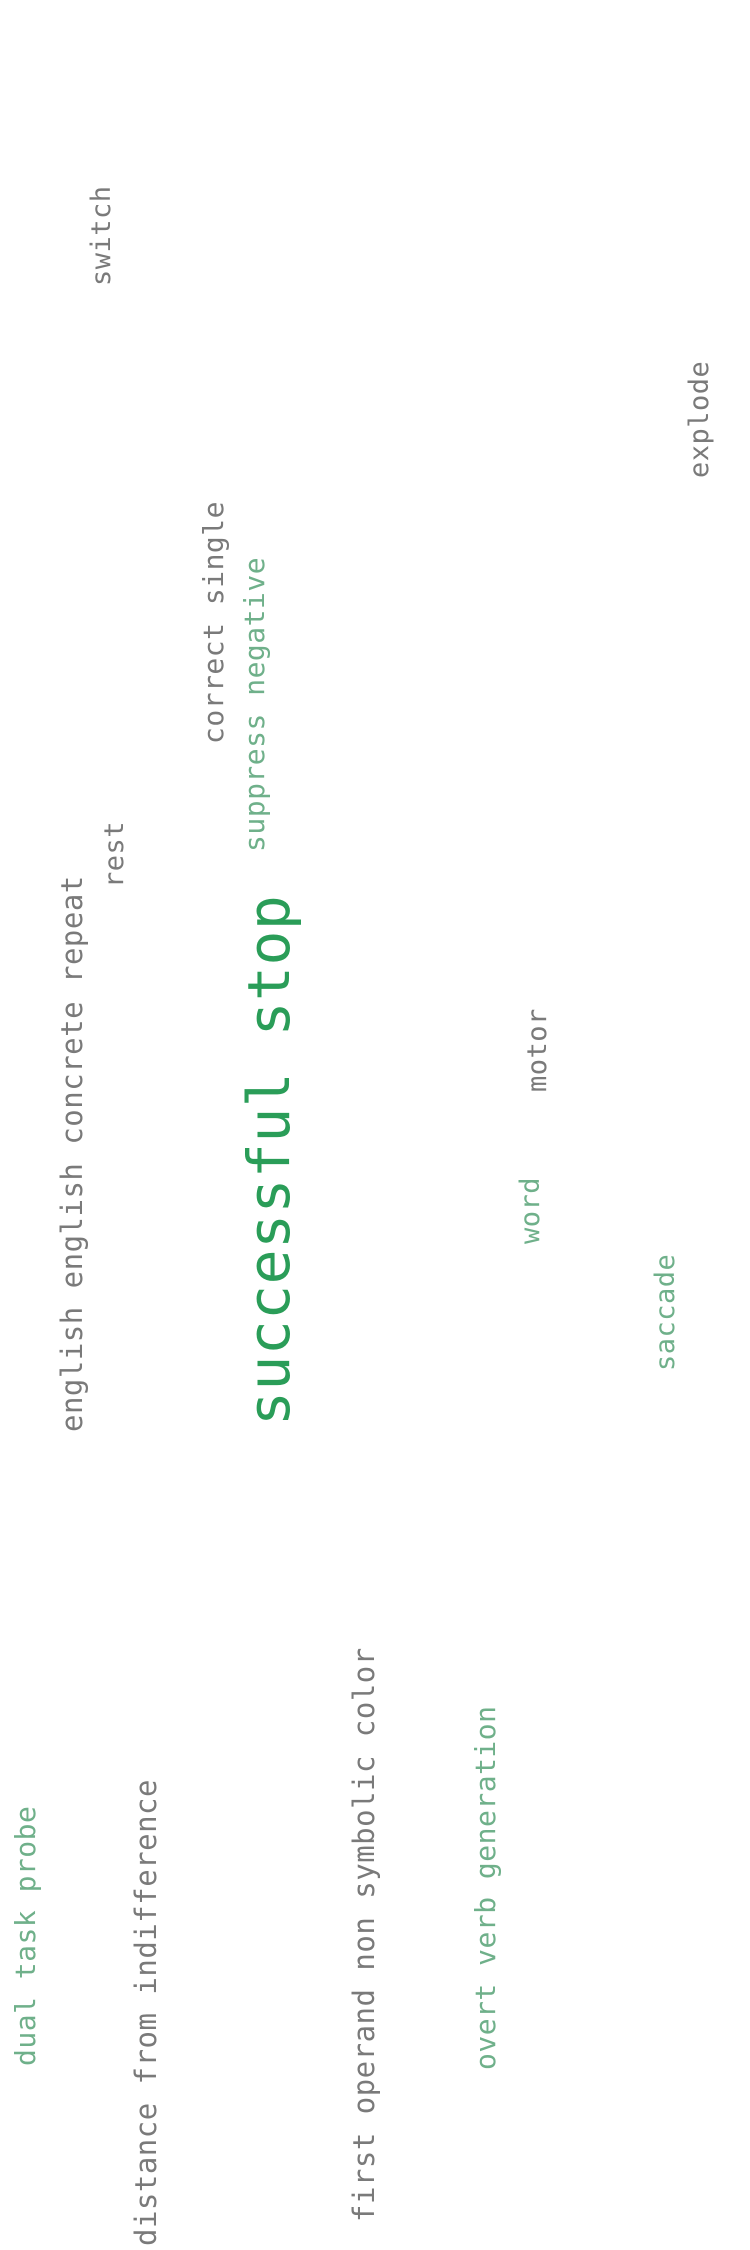  What do you see at coordinates (269, 1160) in the screenshot?
I see `word-successful-stop: successful stop` at bounding box center [269, 1160].